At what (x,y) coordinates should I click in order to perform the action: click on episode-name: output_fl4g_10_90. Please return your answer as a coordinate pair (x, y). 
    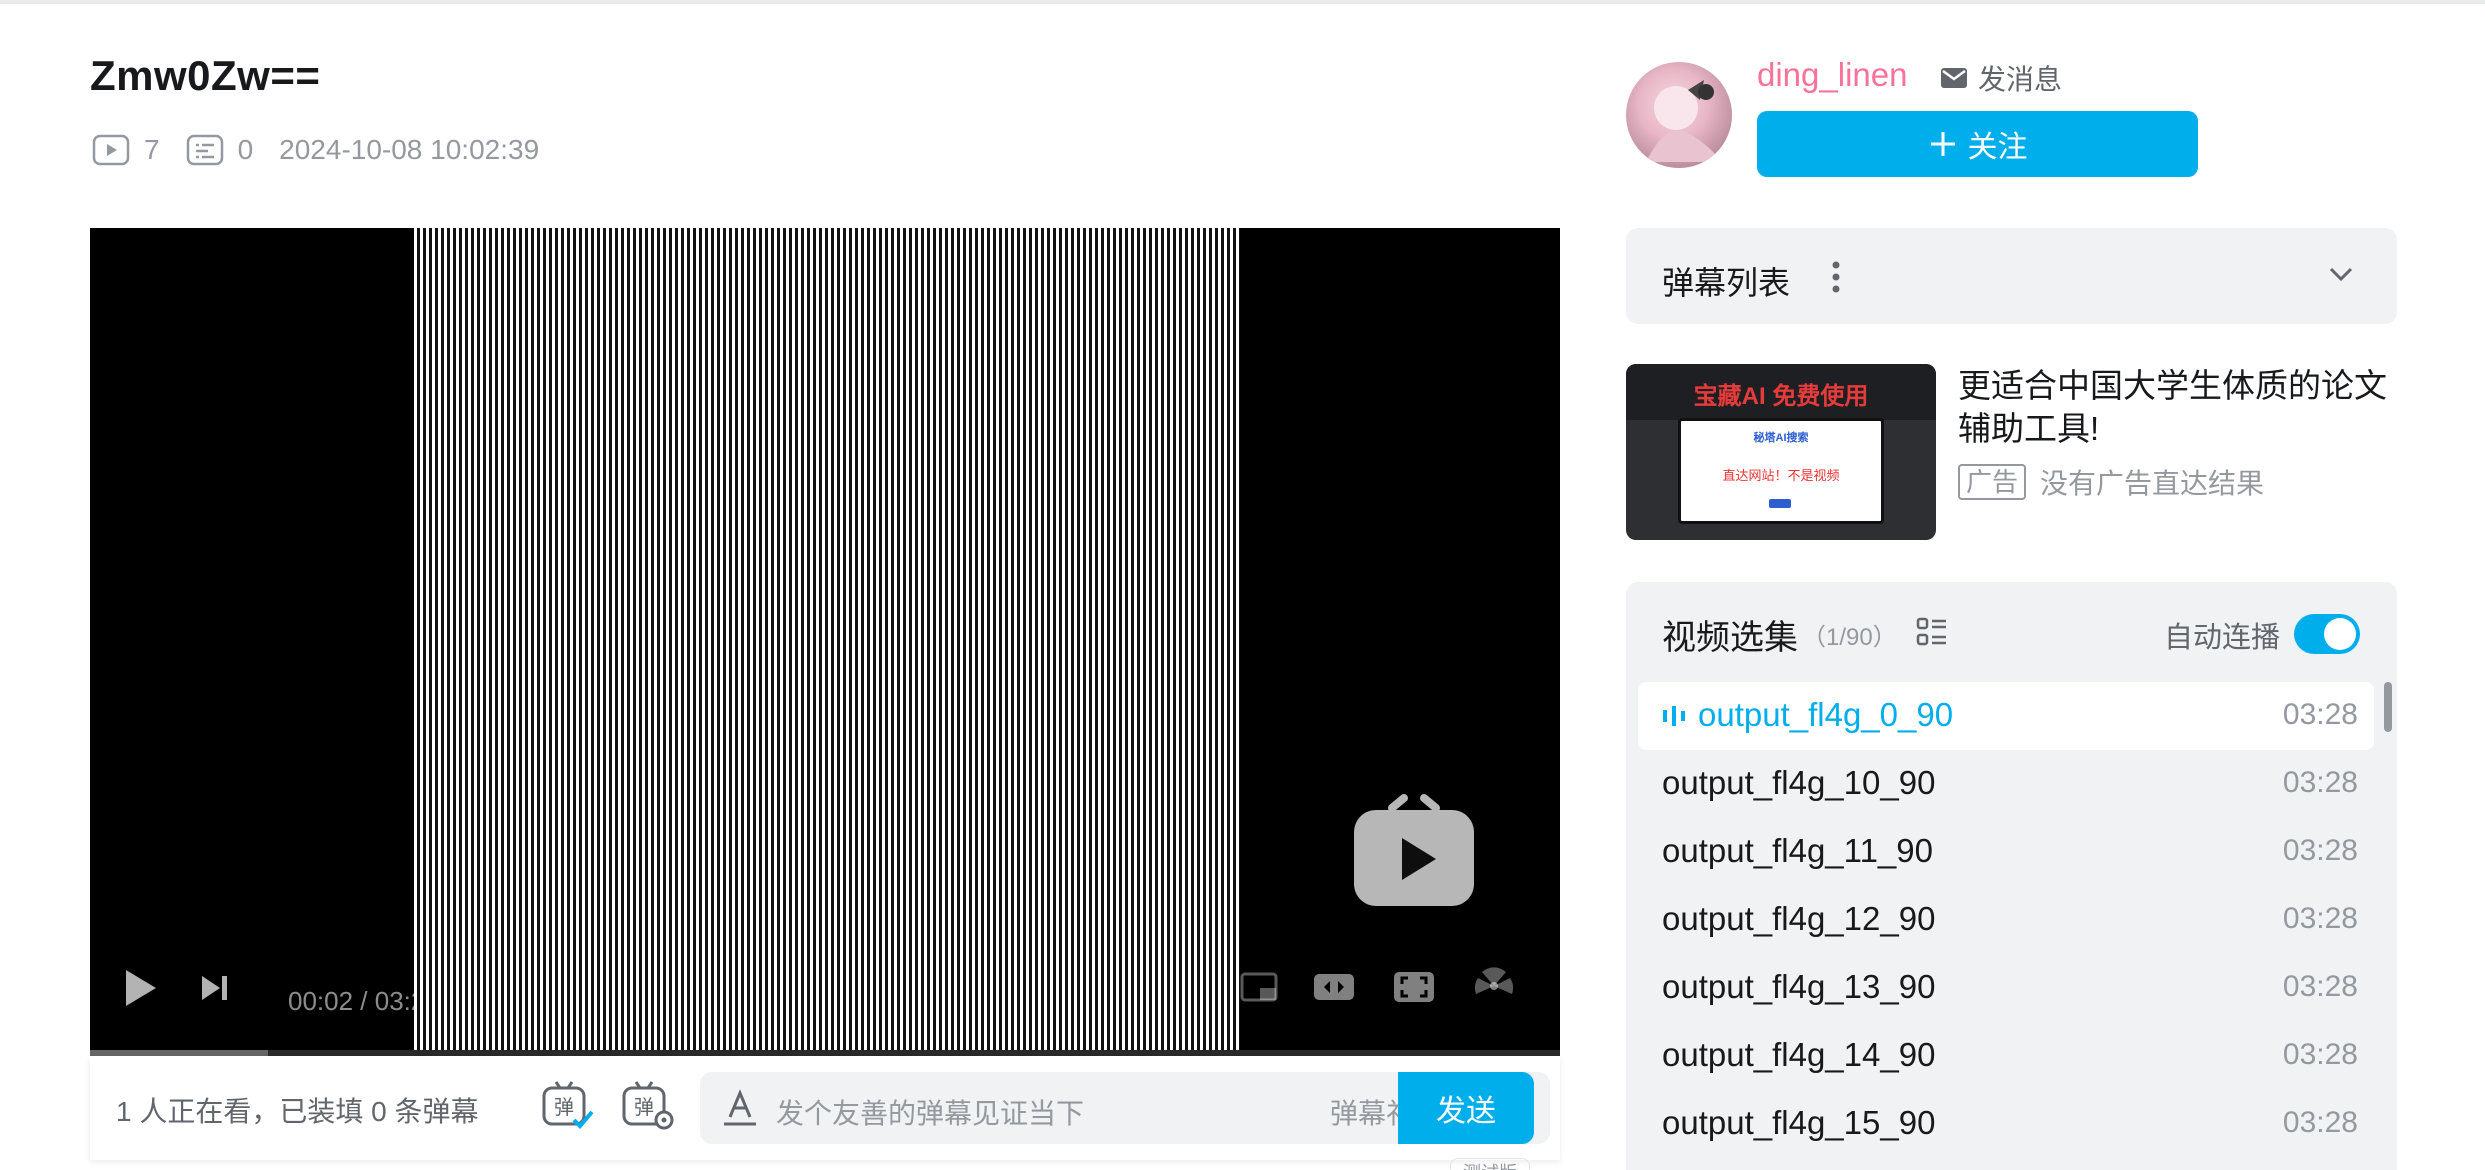
    Looking at the image, I should click on (1799, 782).